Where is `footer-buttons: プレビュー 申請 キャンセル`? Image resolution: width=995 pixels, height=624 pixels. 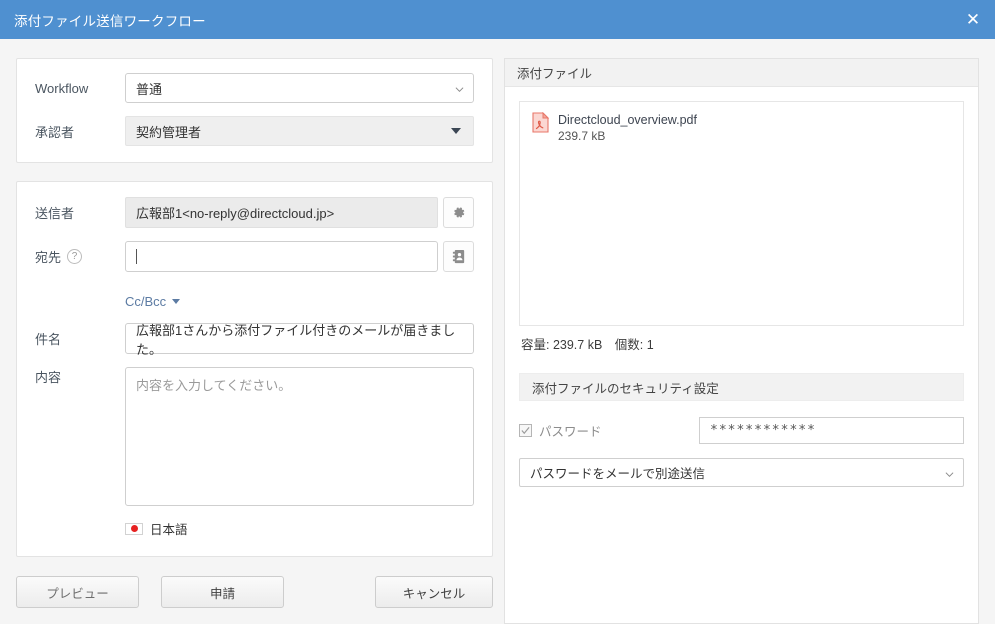 footer-buttons: プレビュー 申請 キャンセル is located at coordinates (254, 592).